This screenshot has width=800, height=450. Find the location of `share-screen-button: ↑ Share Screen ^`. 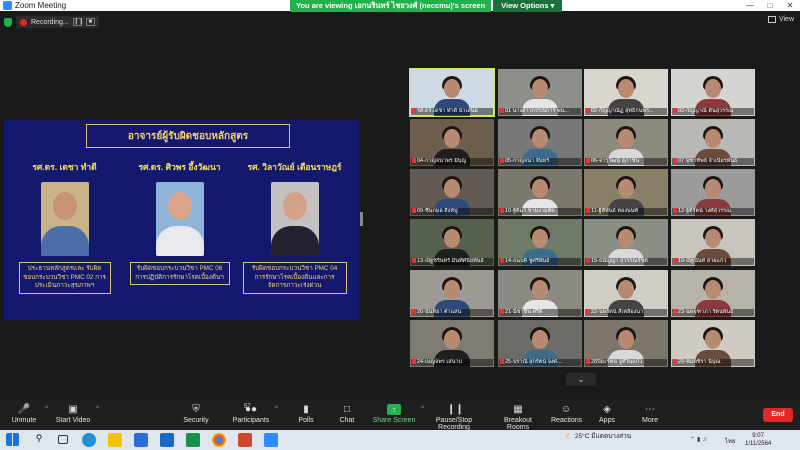

share-screen-button: ↑ Share Screen ^ is located at coordinates (398, 414).